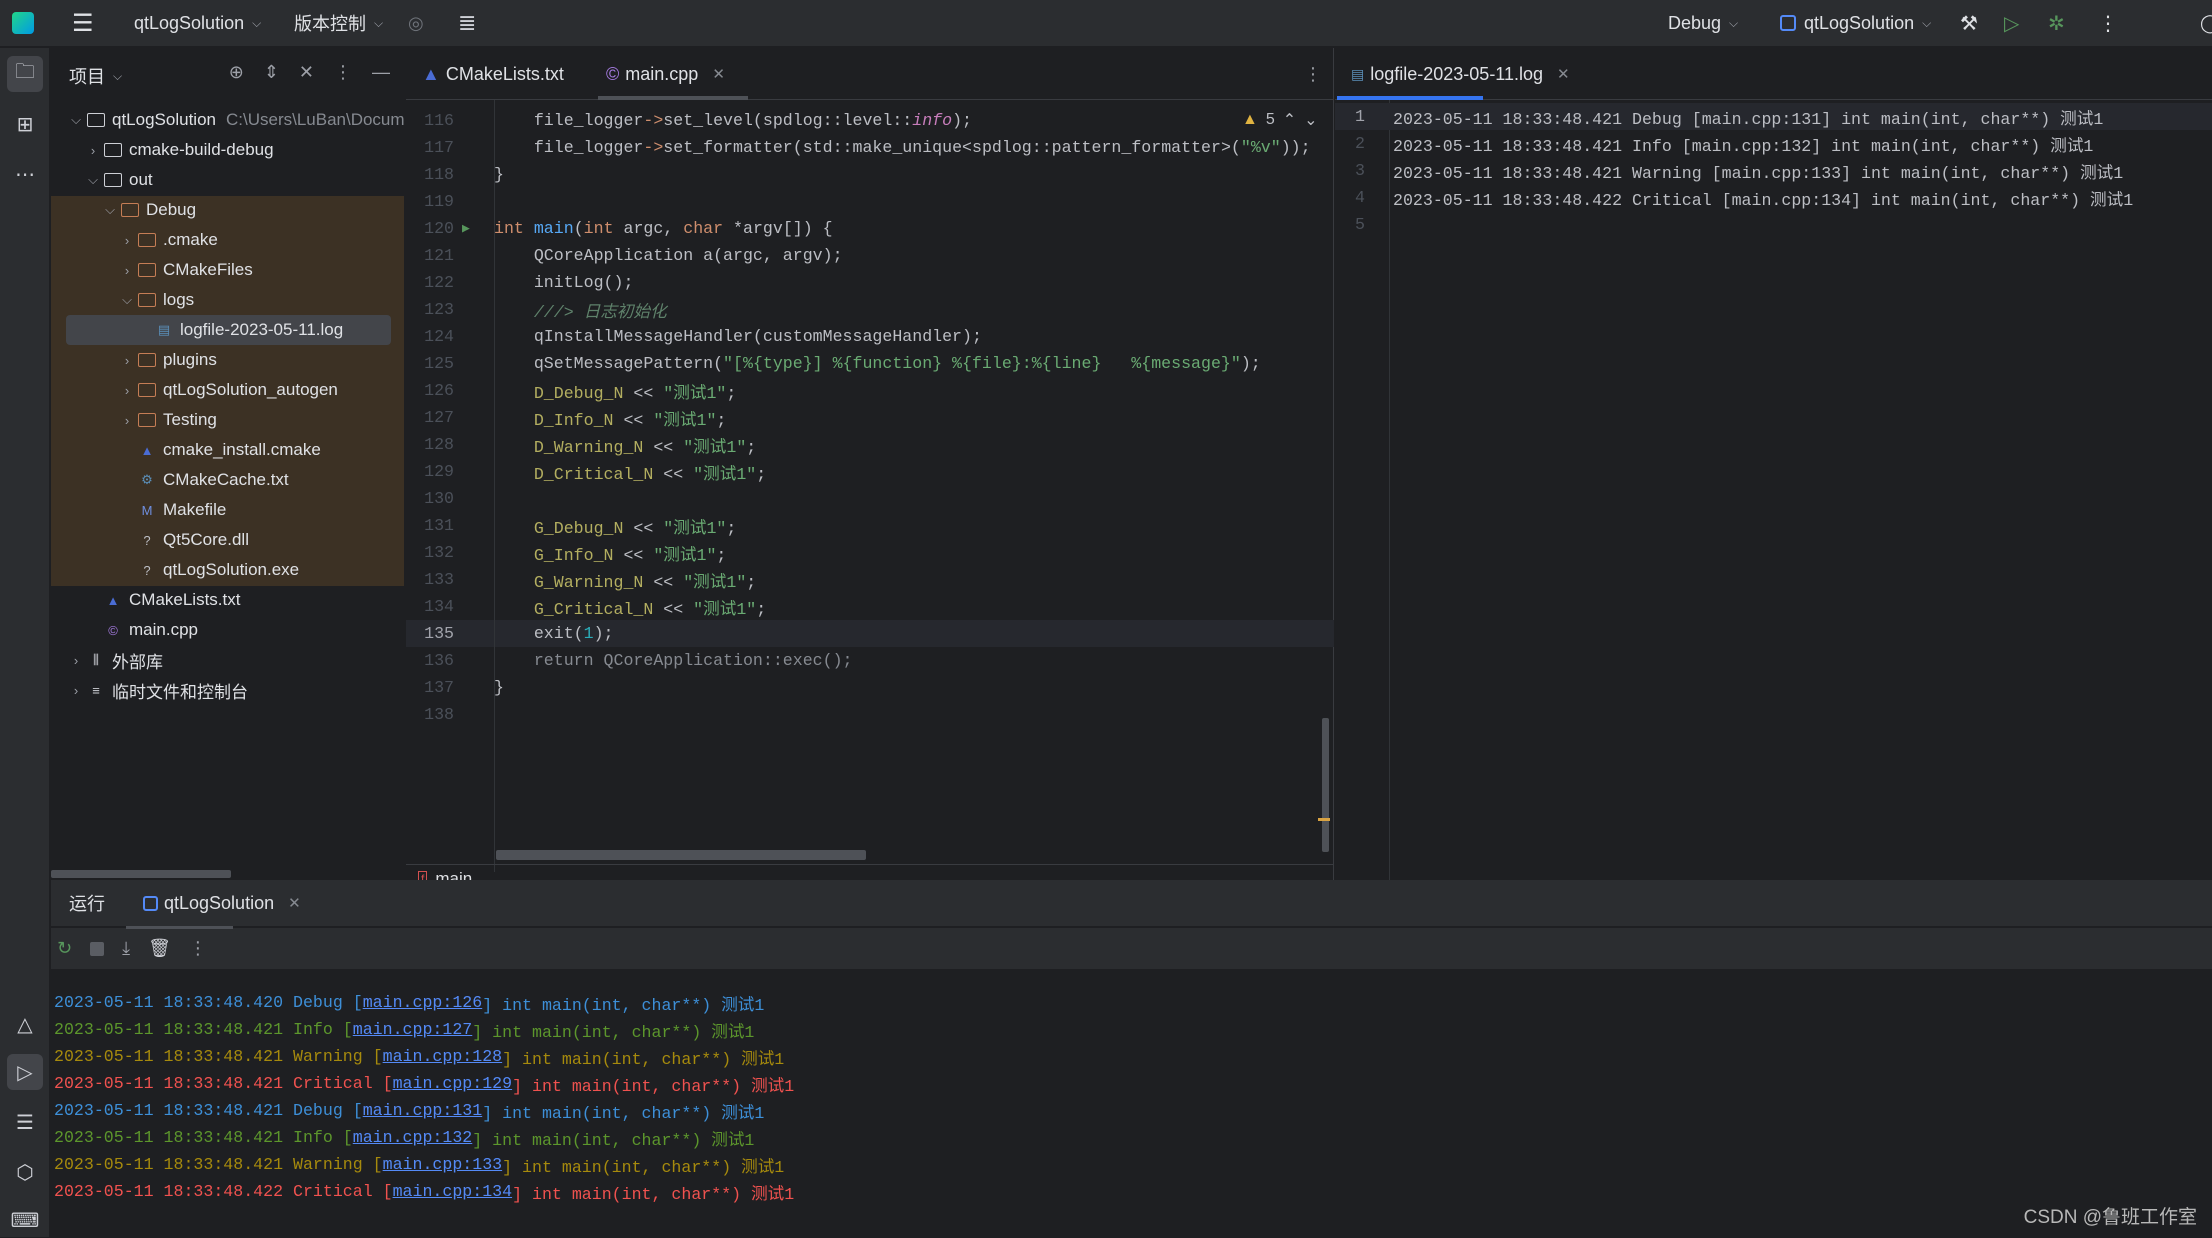 The width and height of the screenshot is (2212, 1238). Describe the element at coordinates (25, 174) in the screenshot. I see `more-icon: ⋯` at that location.